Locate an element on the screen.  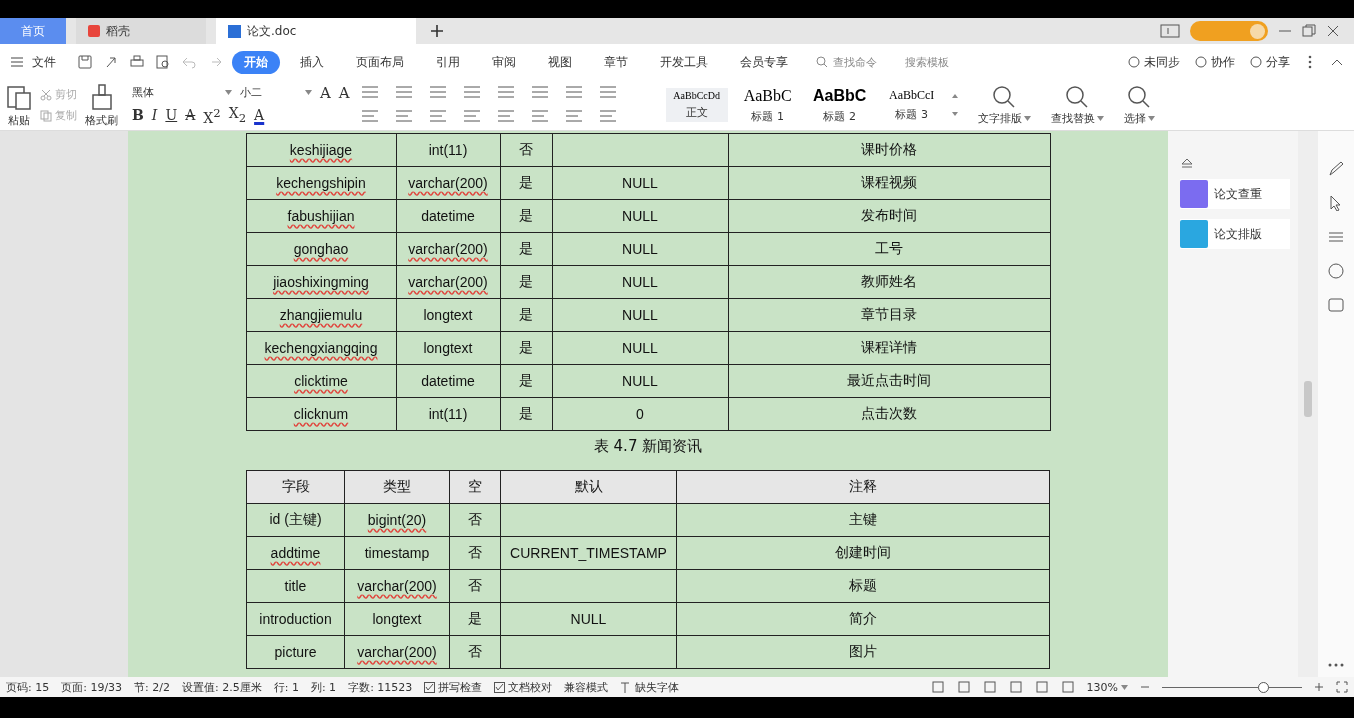
file-menu: 文件 is located at coordinates (44, 62).